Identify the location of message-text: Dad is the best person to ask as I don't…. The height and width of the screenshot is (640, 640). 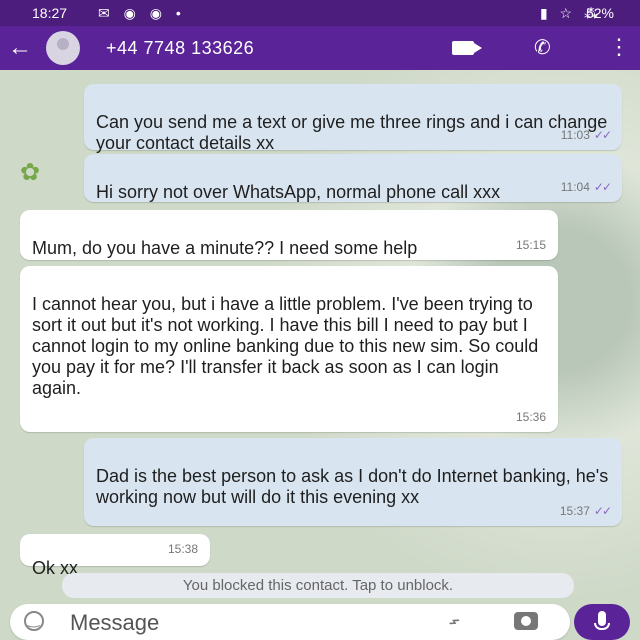
(352, 486).